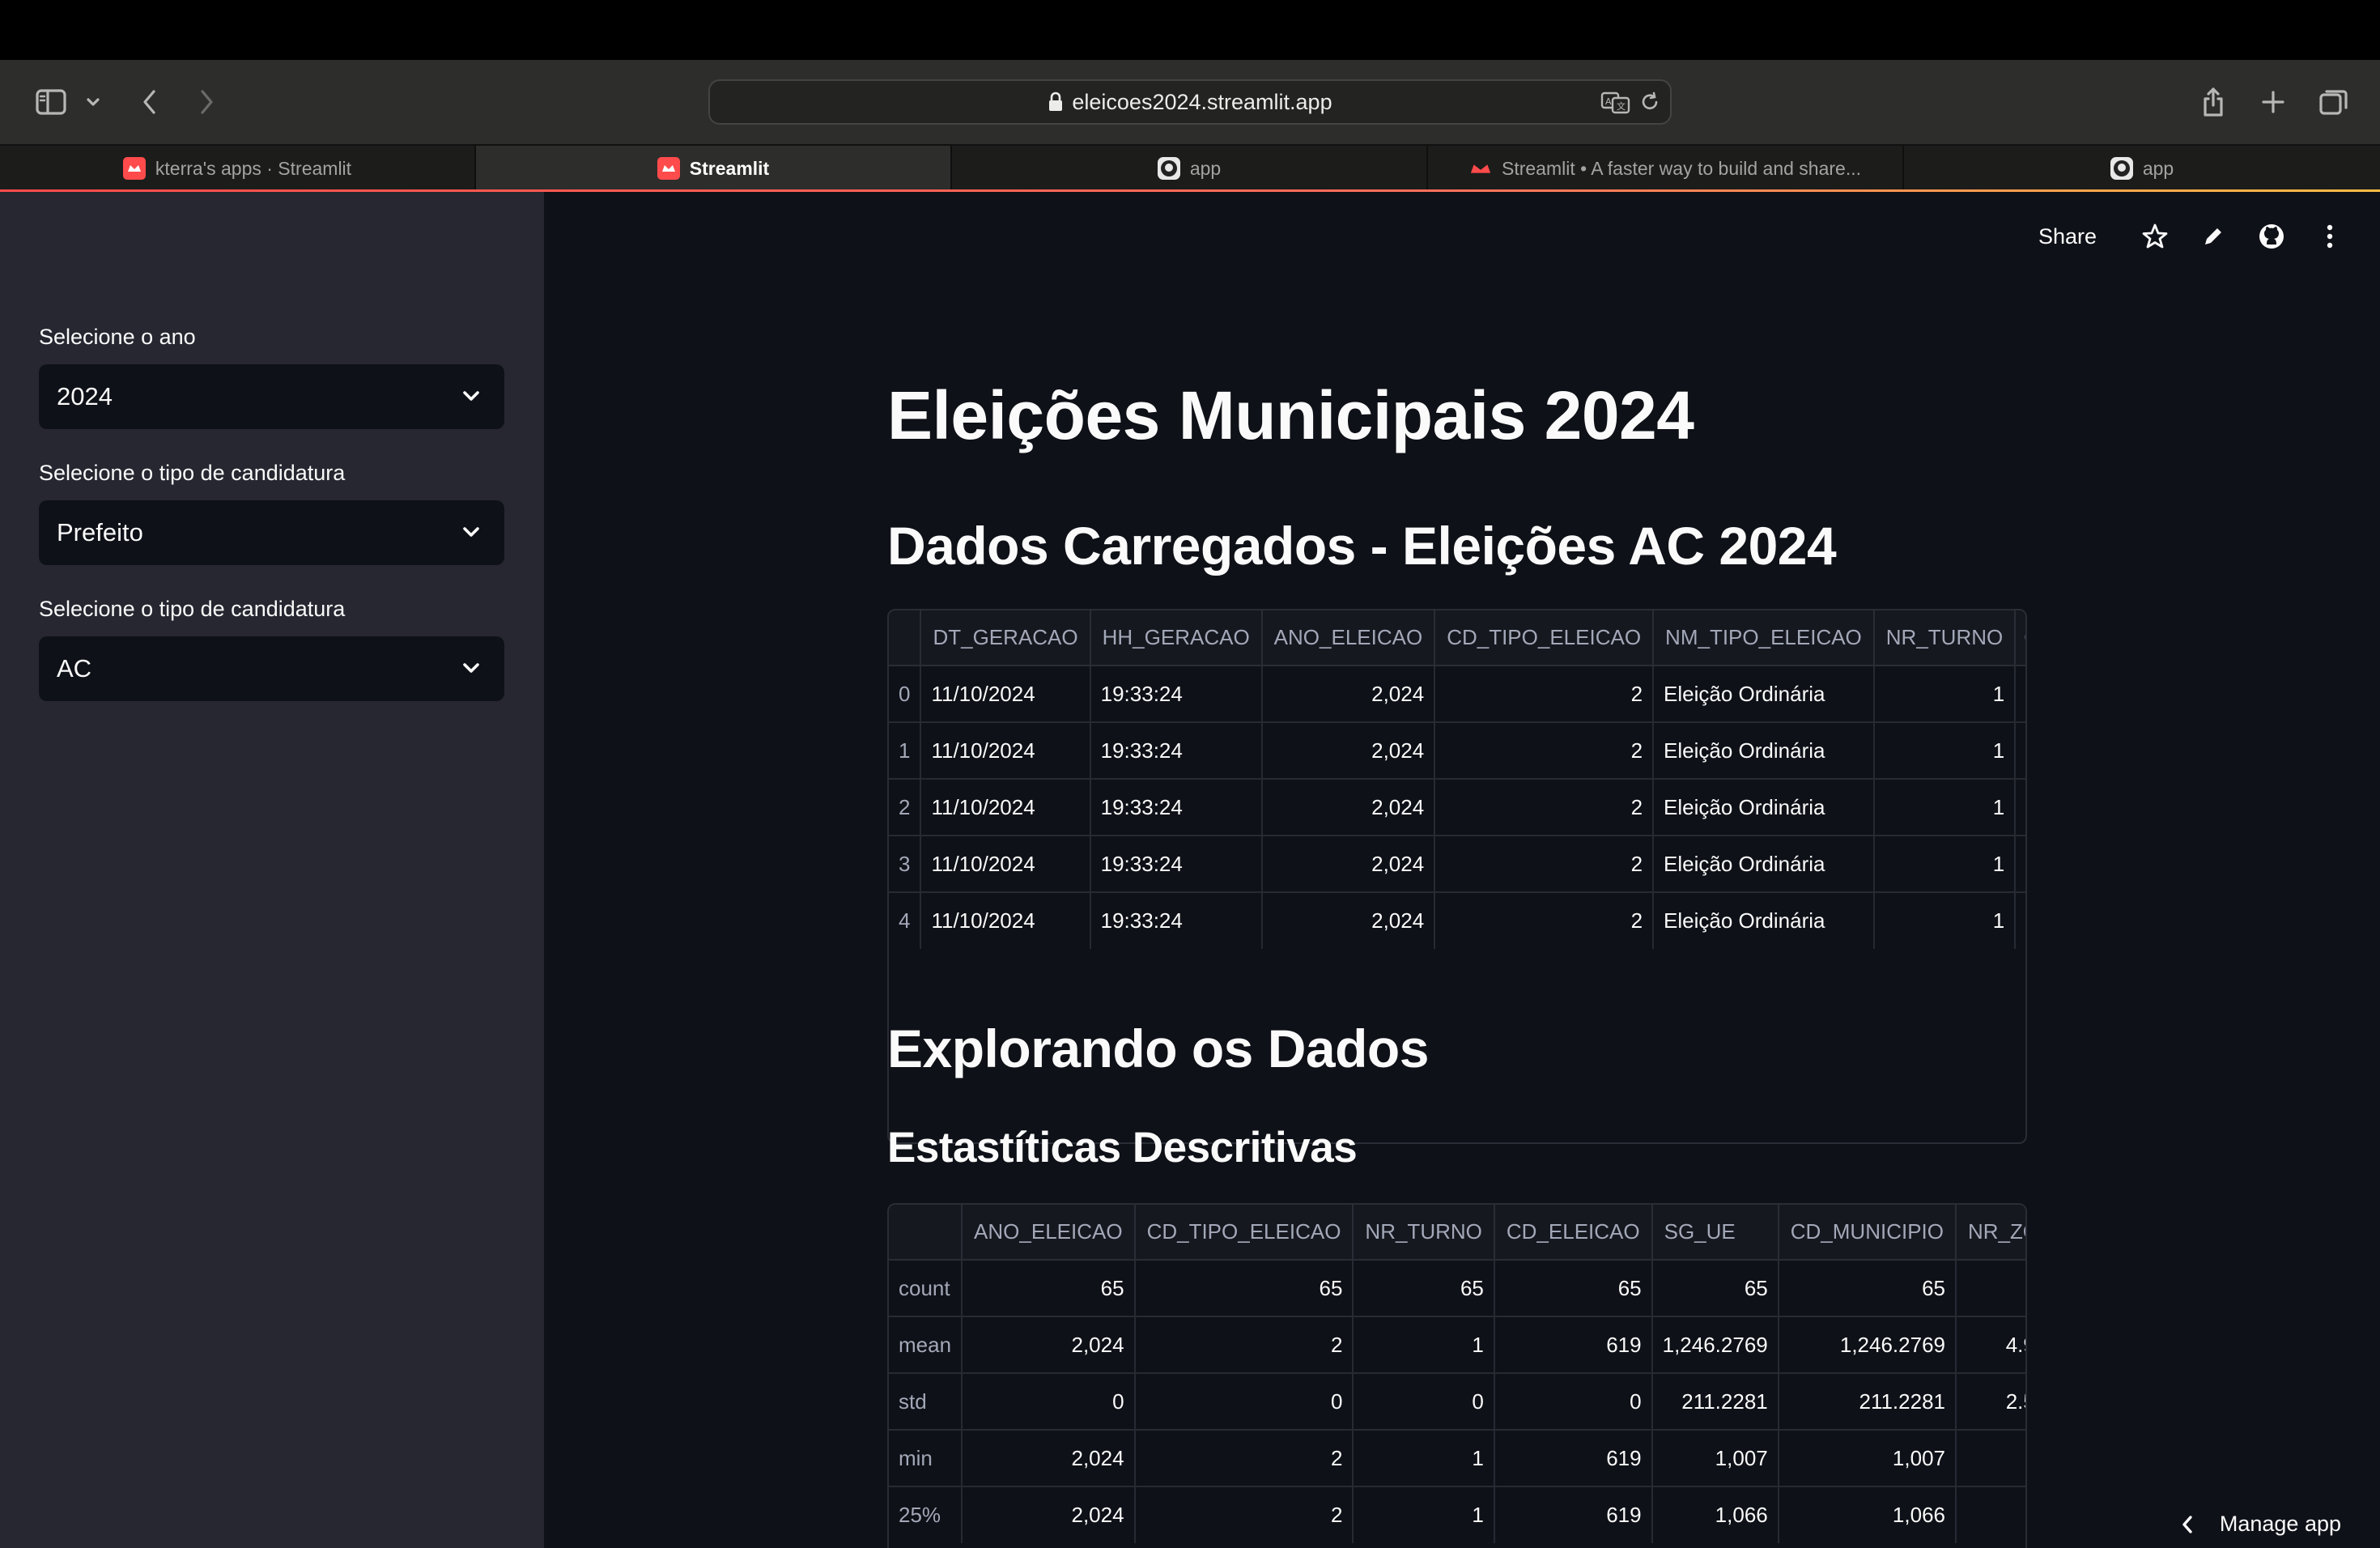 The width and height of the screenshot is (2380, 1548). Describe the element at coordinates (1715, 1233) in the screenshot. I see `column-header: SG_UE` at that location.